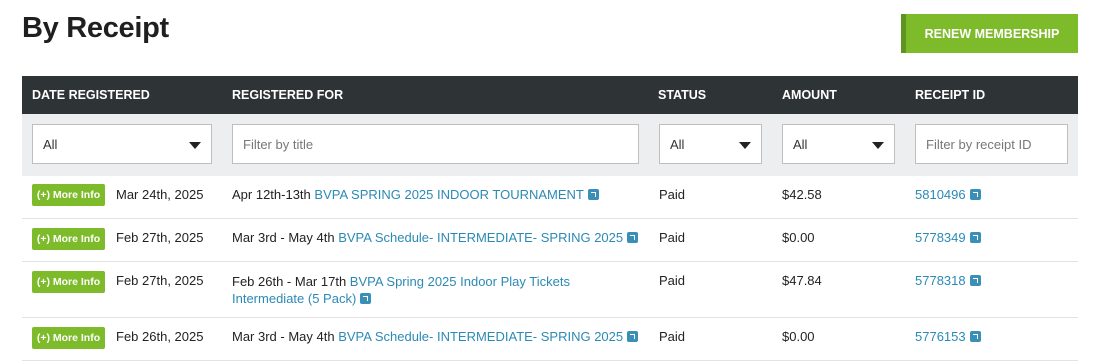 The height and width of the screenshot is (361, 1098). What do you see at coordinates (940, 336) in the screenshot?
I see `receipt-link: 5776153` at bounding box center [940, 336].